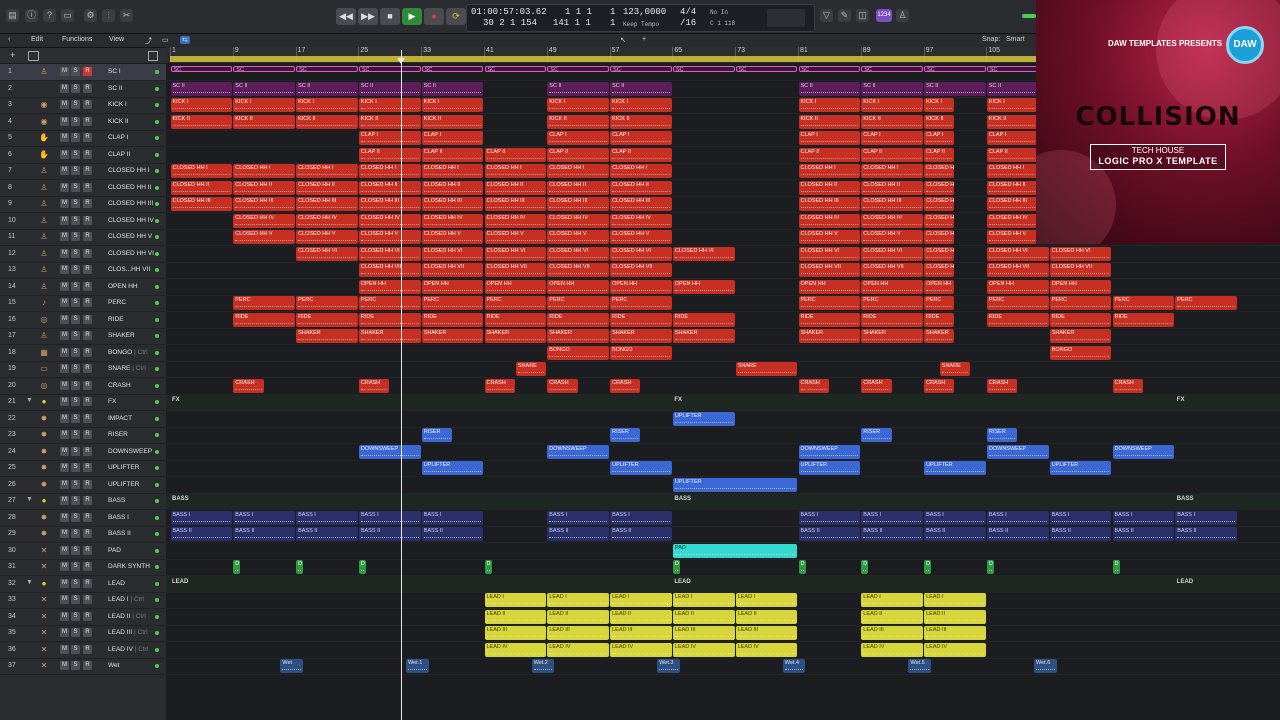  What do you see at coordinates (117, 302) in the screenshot?
I see `track-name: PERC` at bounding box center [117, 302].